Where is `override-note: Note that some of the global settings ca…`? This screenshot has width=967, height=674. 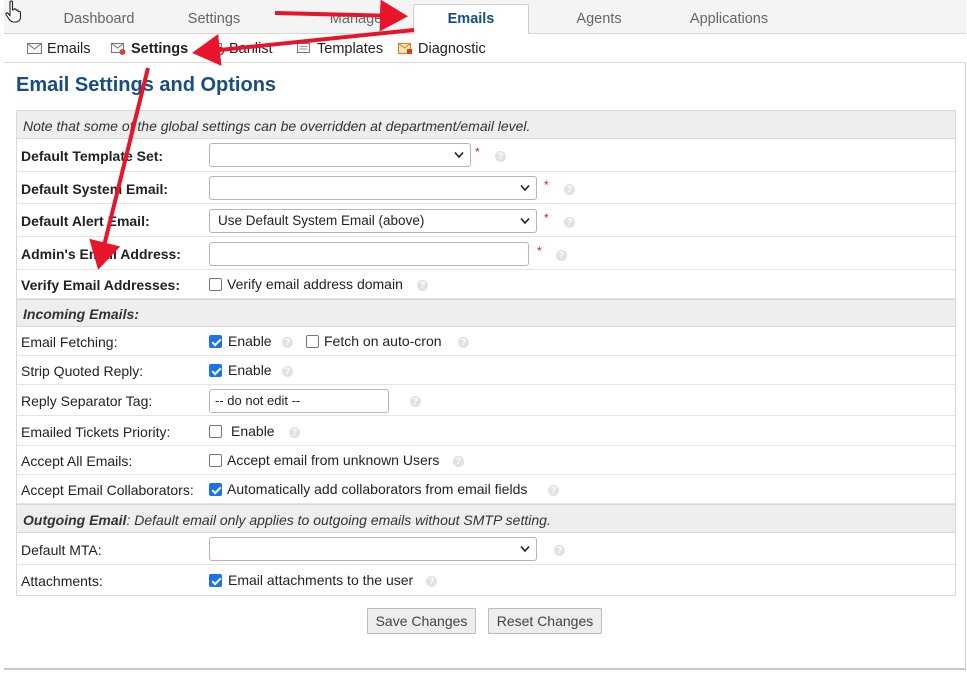
override-note: Note that some of the global settings ca… is located at coordinates (277, 126).